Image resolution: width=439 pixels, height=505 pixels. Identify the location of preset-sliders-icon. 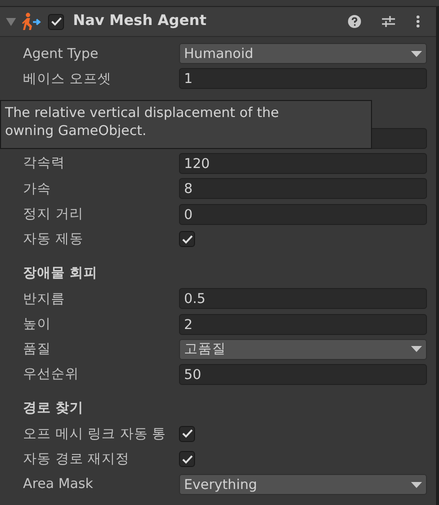
(388, 21).